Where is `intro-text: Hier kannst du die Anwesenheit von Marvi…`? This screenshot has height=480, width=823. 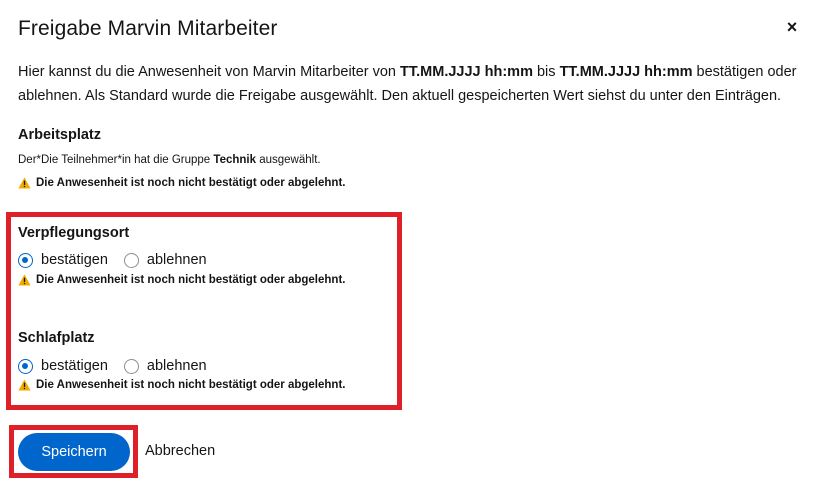
intro-text: Hier kannst du die Anwesenheit von Marvi… is located at coordinates (407, 84).